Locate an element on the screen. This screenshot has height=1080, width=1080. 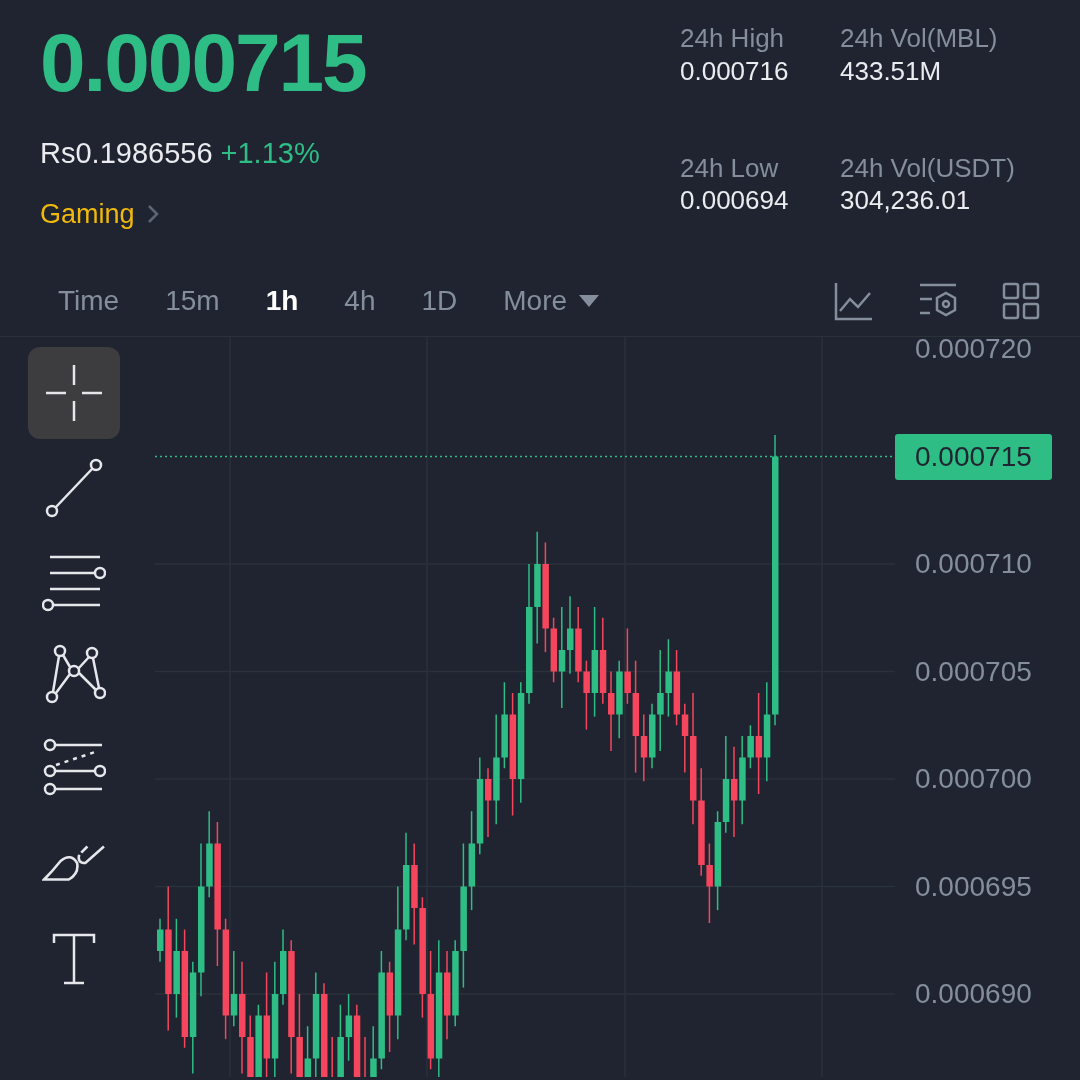
stat-value: 0.000716 is located at coordinates (735, 70).